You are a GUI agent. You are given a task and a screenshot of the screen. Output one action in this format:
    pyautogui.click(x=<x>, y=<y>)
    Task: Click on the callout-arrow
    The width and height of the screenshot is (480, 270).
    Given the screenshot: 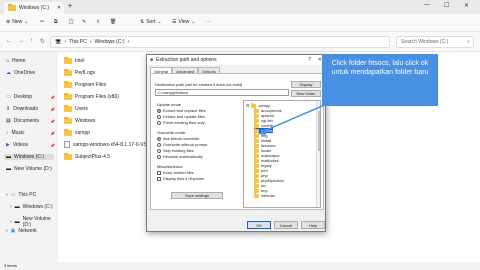 What is the action you would take?
    pyautogui.click(x=297, y=117)
    